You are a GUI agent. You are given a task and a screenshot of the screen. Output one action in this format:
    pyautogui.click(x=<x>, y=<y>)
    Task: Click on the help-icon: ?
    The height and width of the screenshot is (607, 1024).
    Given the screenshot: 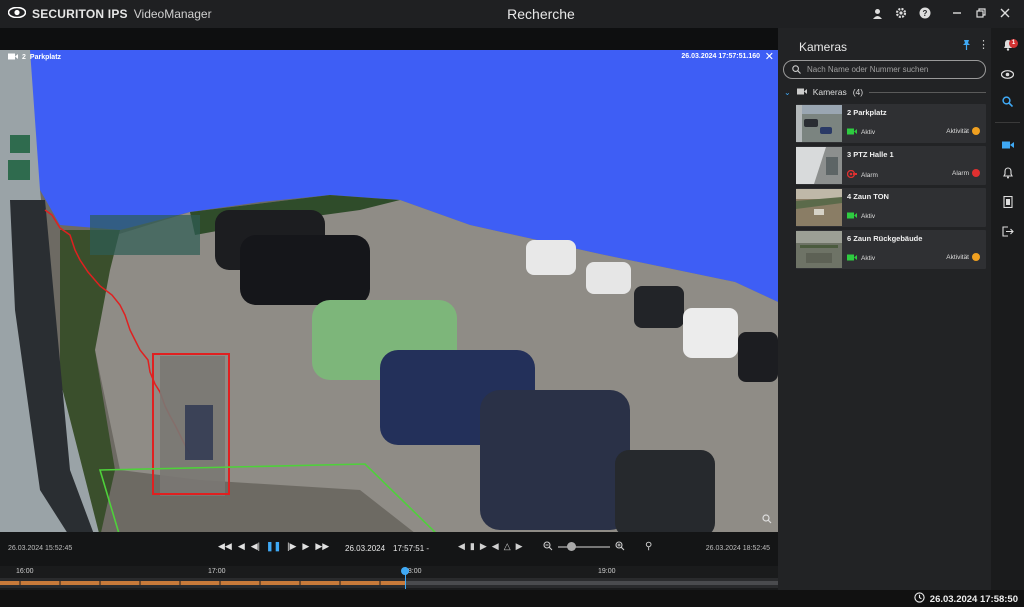 What is the action you would take?
    pyautogui.click(x=925, y=13)
    